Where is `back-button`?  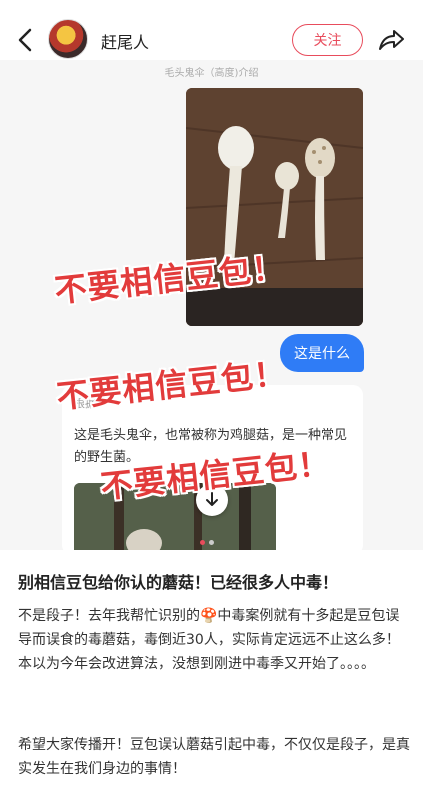
back-button is located at coordinates (25, 40).